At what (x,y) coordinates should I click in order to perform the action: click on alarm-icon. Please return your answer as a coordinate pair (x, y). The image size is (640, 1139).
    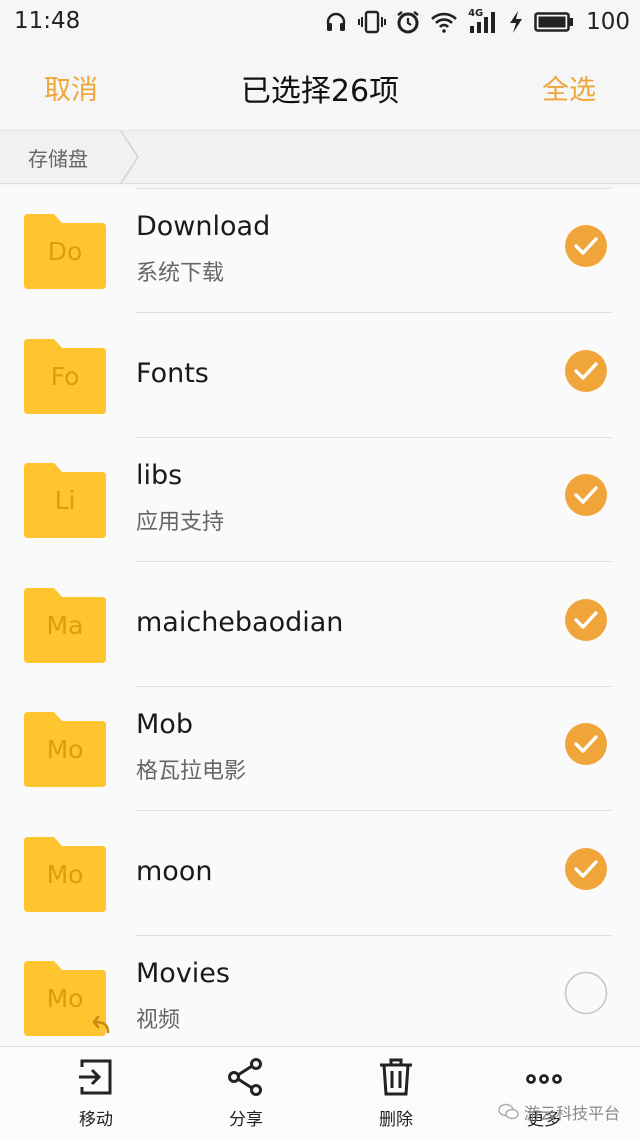
    Looking at the image, I should click on (408, 22).